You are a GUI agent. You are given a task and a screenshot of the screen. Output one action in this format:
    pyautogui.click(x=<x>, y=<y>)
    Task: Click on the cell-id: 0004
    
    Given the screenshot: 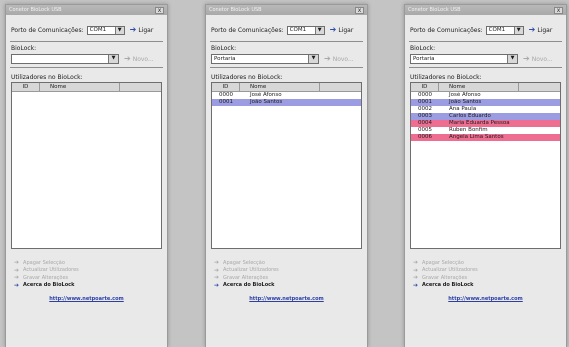 What is the action you would take?
    pyautogui.click(x=425, y=123)
    